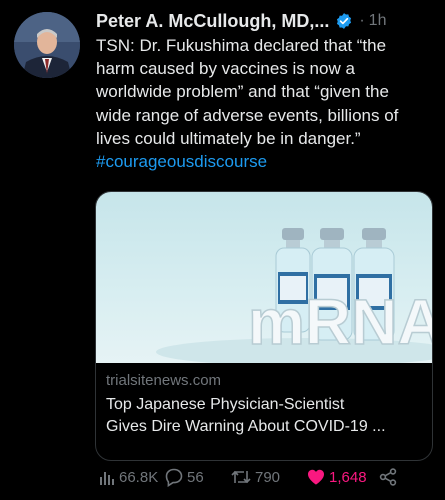 Image resolution: width=445 pixels, height=500 pixels. I want to click on retweet-count: 790, so click(268, 477).